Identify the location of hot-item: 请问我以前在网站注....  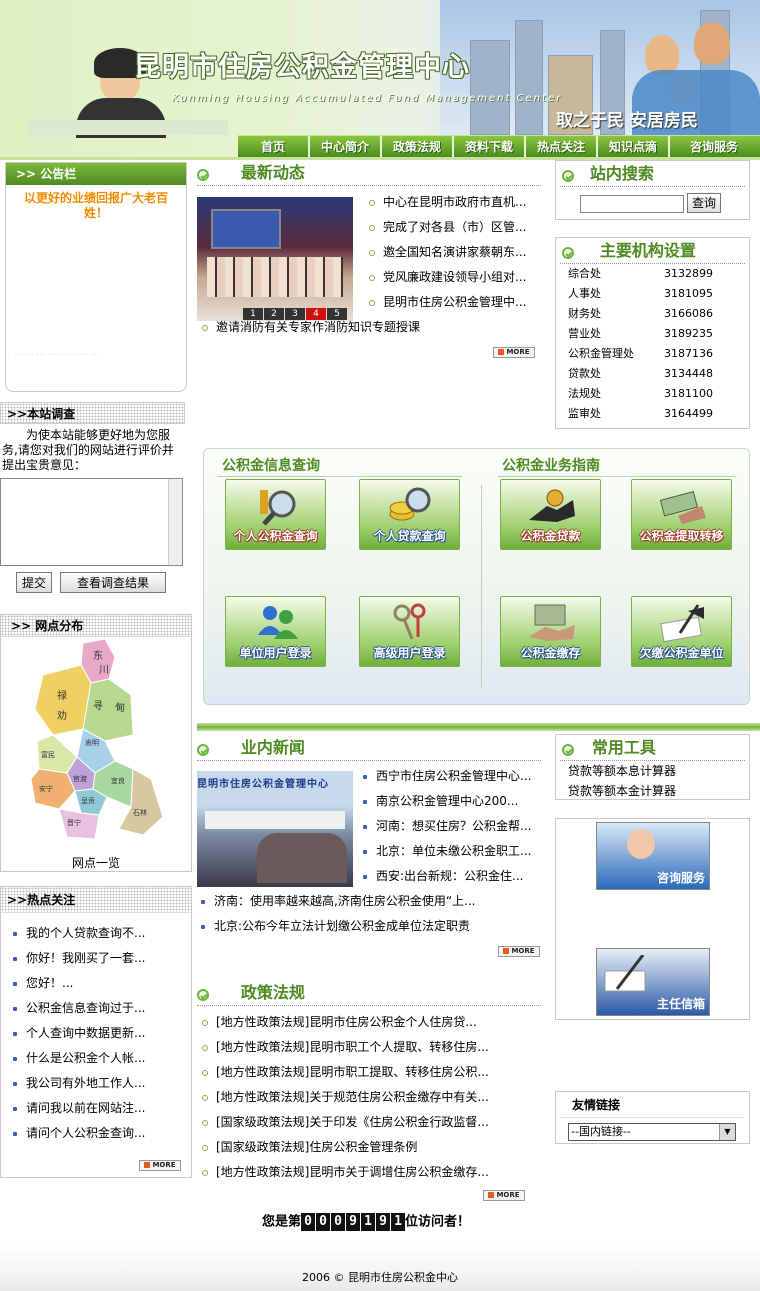
(102, 1108).